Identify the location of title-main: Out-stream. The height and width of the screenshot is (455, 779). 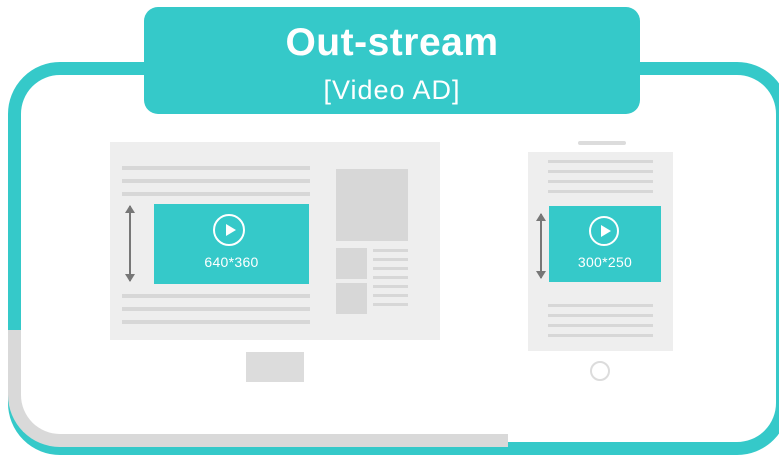
(392, 42).